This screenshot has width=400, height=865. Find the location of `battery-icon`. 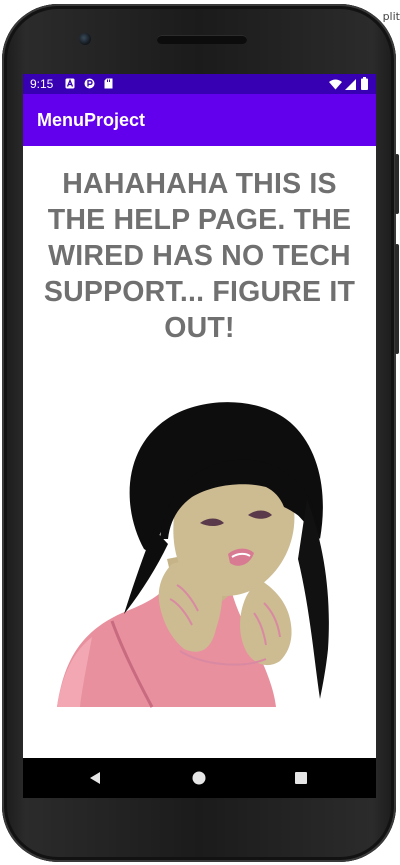

battery-icon is located at coordinates (364, 83).